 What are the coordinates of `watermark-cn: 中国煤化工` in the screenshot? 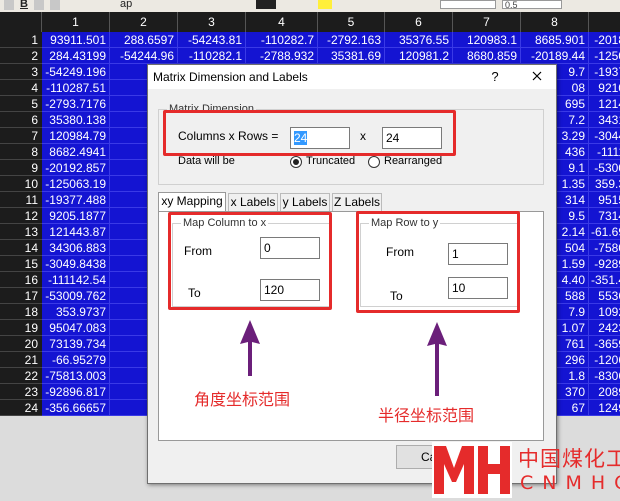 It's located at (569, 459).